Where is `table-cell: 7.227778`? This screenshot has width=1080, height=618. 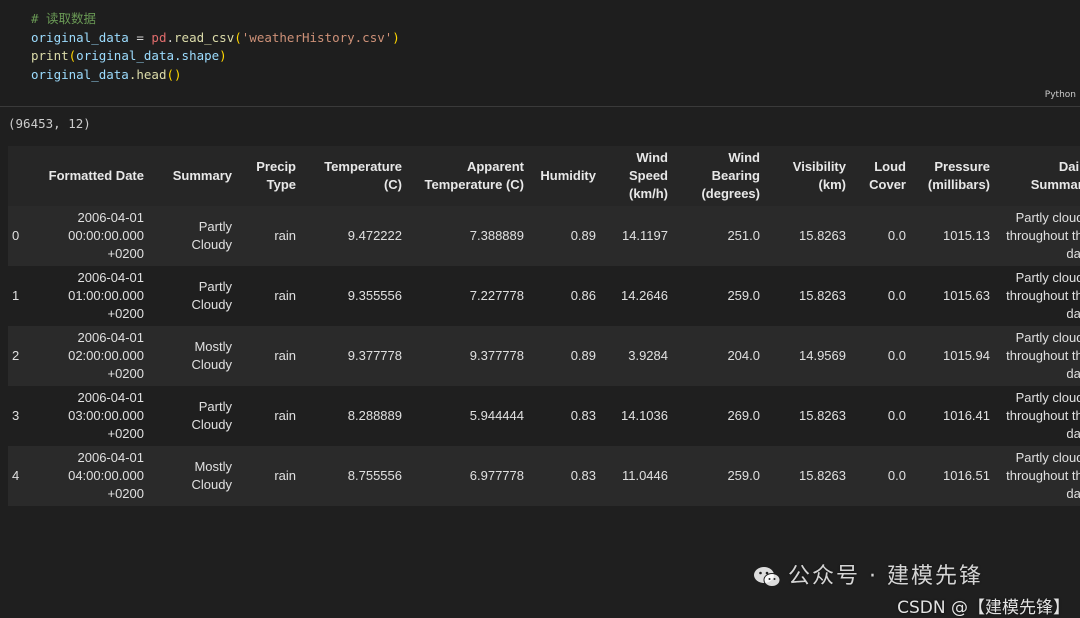
table-cell: 7.227778 is located at coordinates (469, 296).